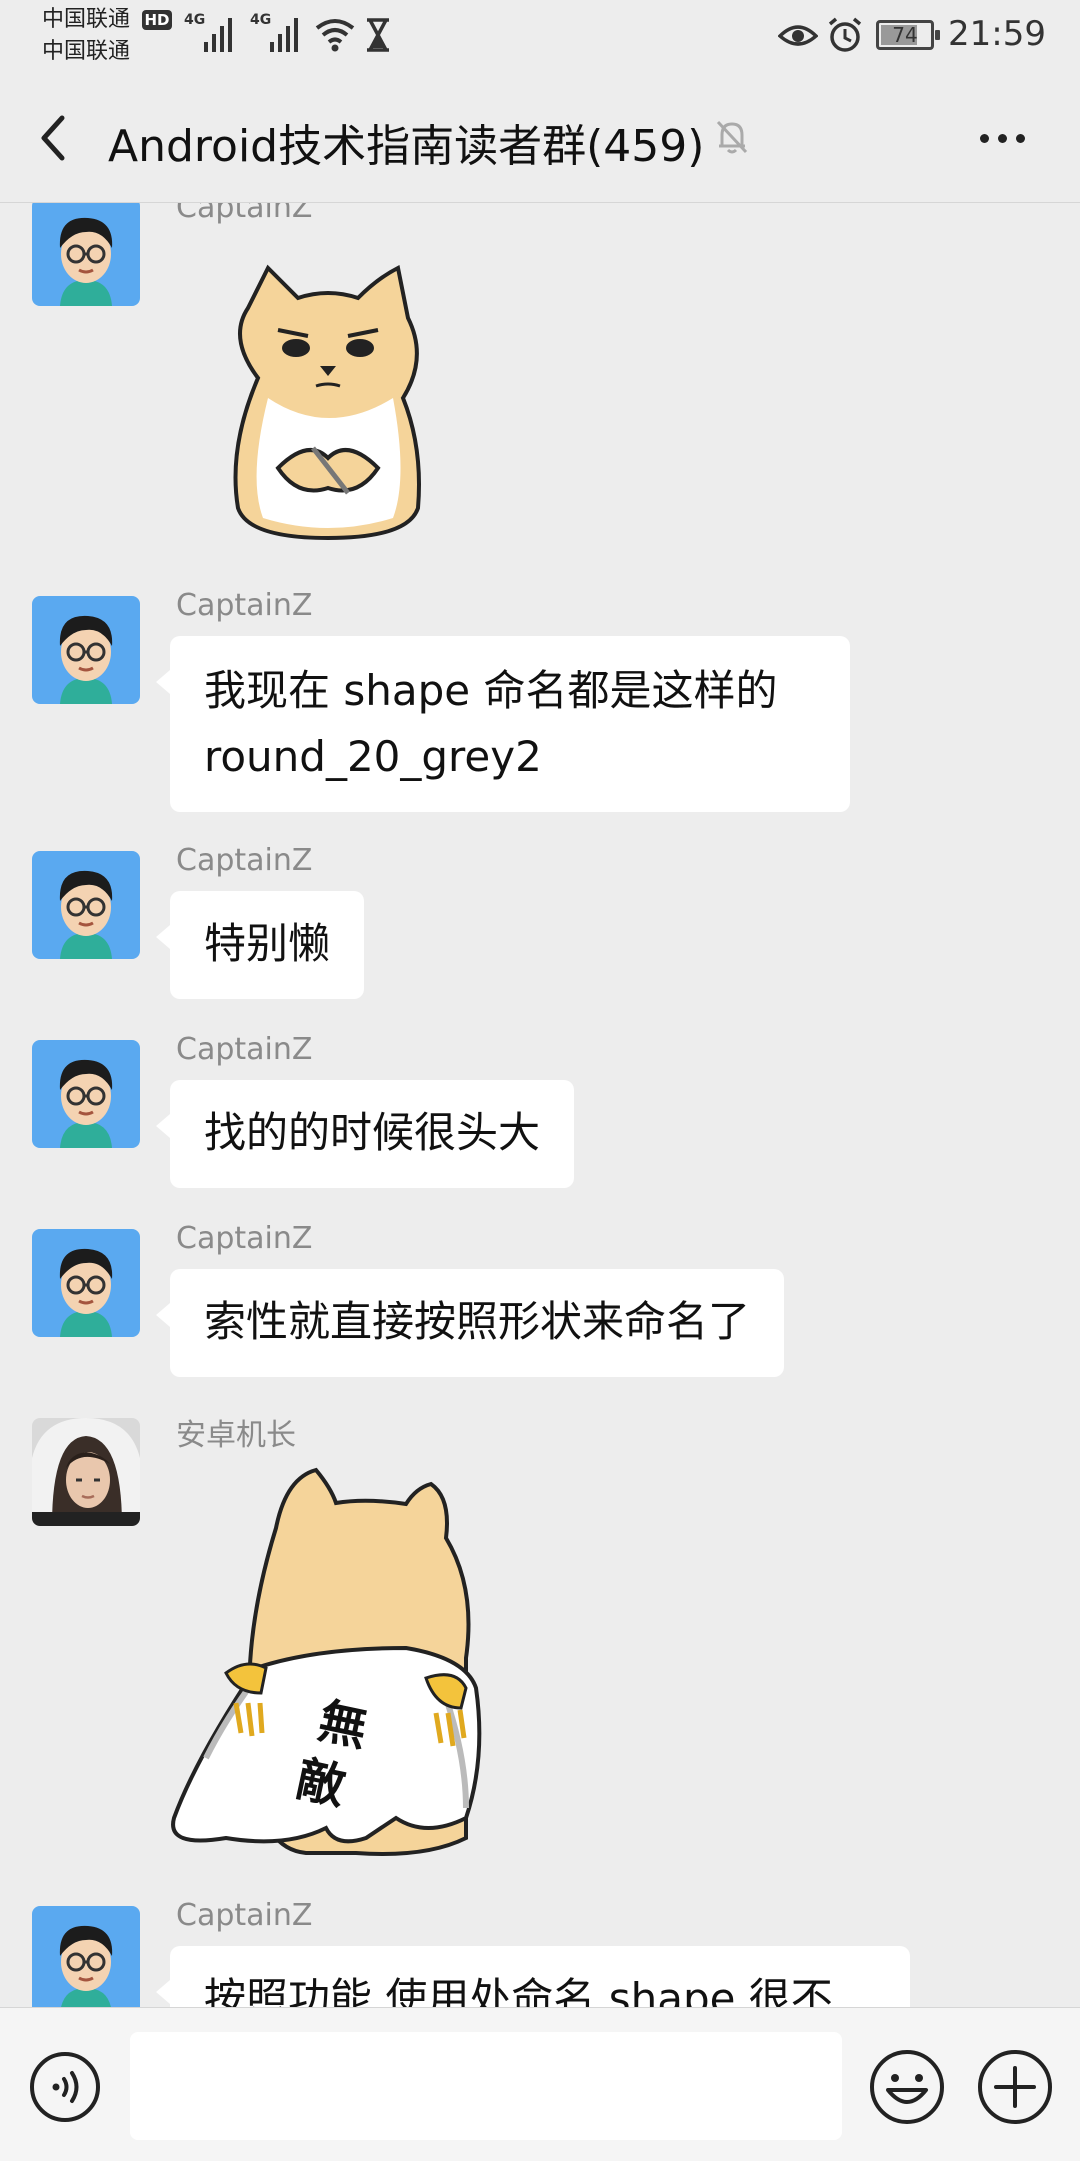 Image resolution: width=1080 pixels, height=2161 pixels. I want to click on eye-icon, so click(798, 35).